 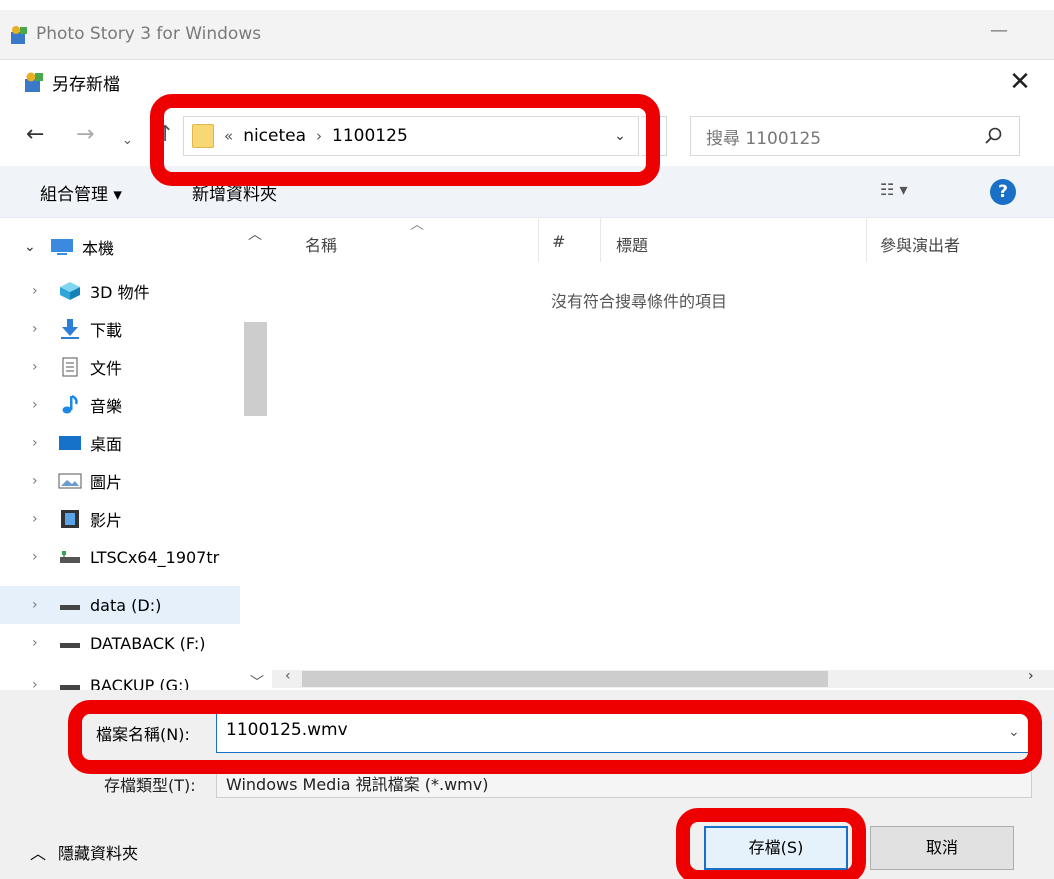 I want to click on tree-item-pictures: › 圖片, so click(x=120, y=481).